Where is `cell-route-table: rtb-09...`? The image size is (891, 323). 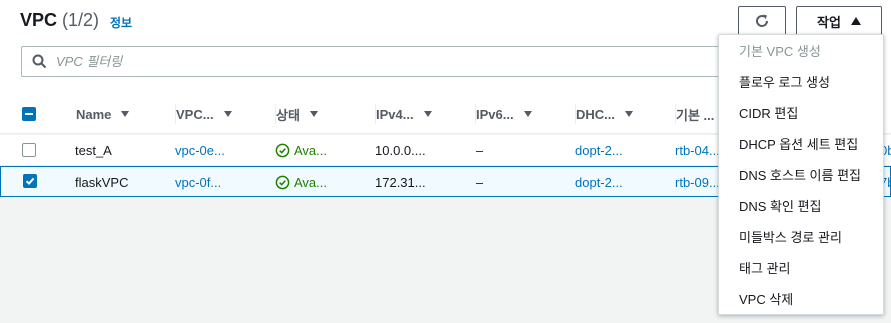
cell-route-table: rtb-09... is located at coordinates (697, 182).